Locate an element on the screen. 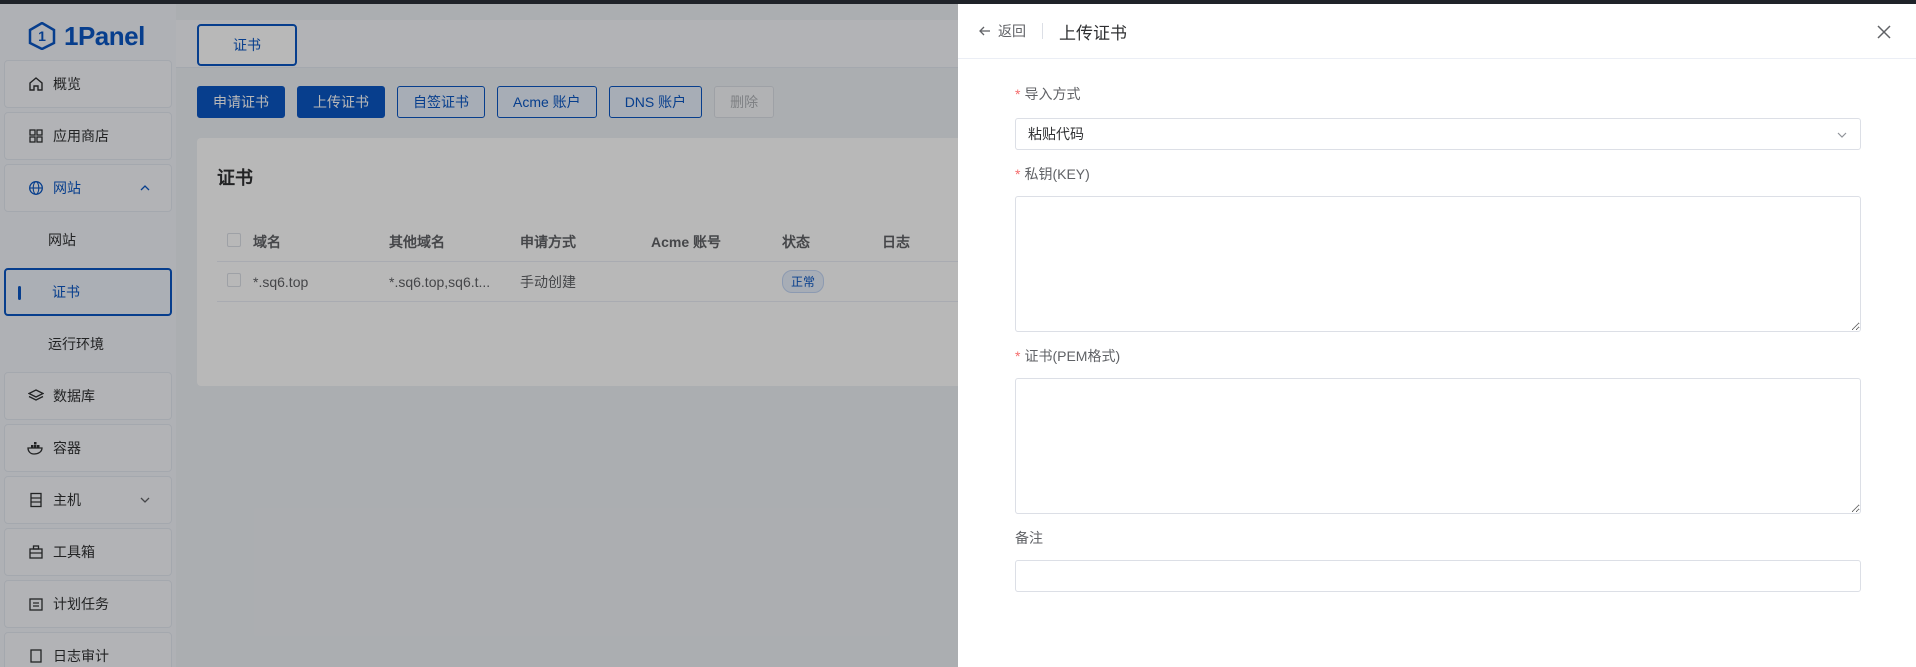 This screenshot has height=667, width=1916. remark-label-text: 备注 is located at coordinates (1029, 538).